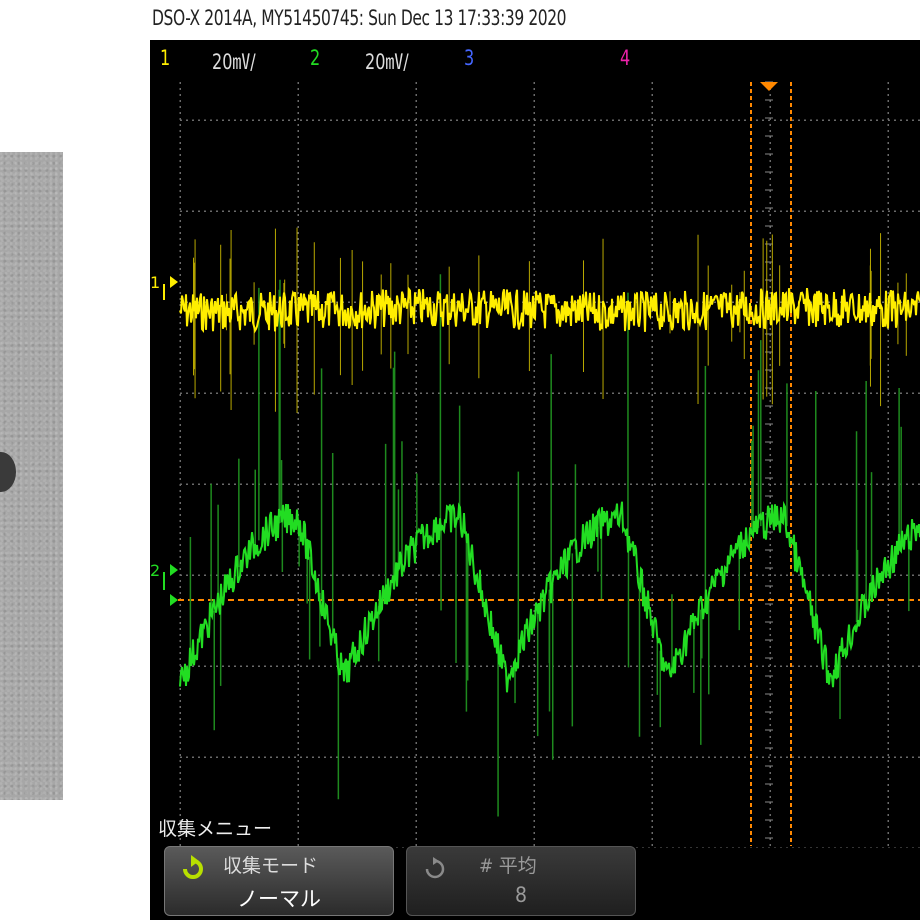 The width and height of the screenshot is (920, 920). What do you see at coordinates (279, 881) in the screenshot?
I see `acquire-mode-softkey: 収集モード ノーマル` at bounding box center [279, 881].